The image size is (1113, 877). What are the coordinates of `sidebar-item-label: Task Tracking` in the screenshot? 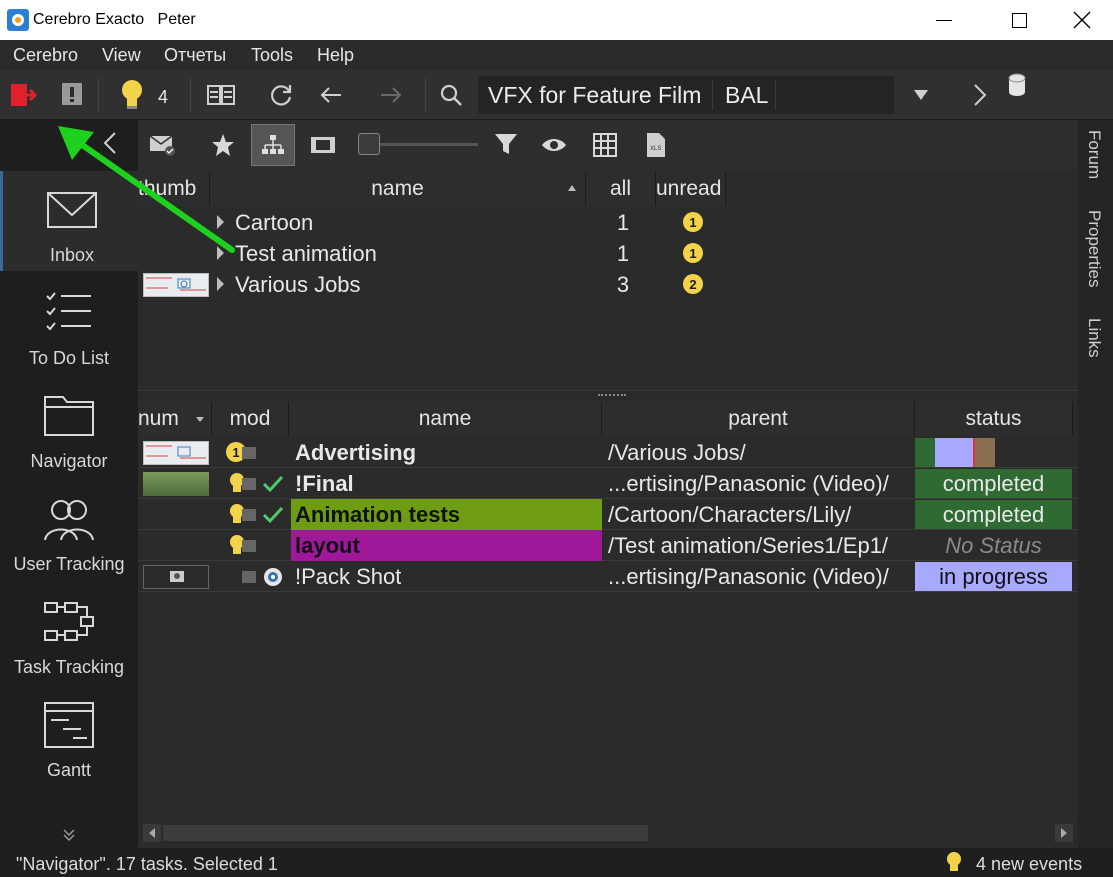 It's located at (69, 667).